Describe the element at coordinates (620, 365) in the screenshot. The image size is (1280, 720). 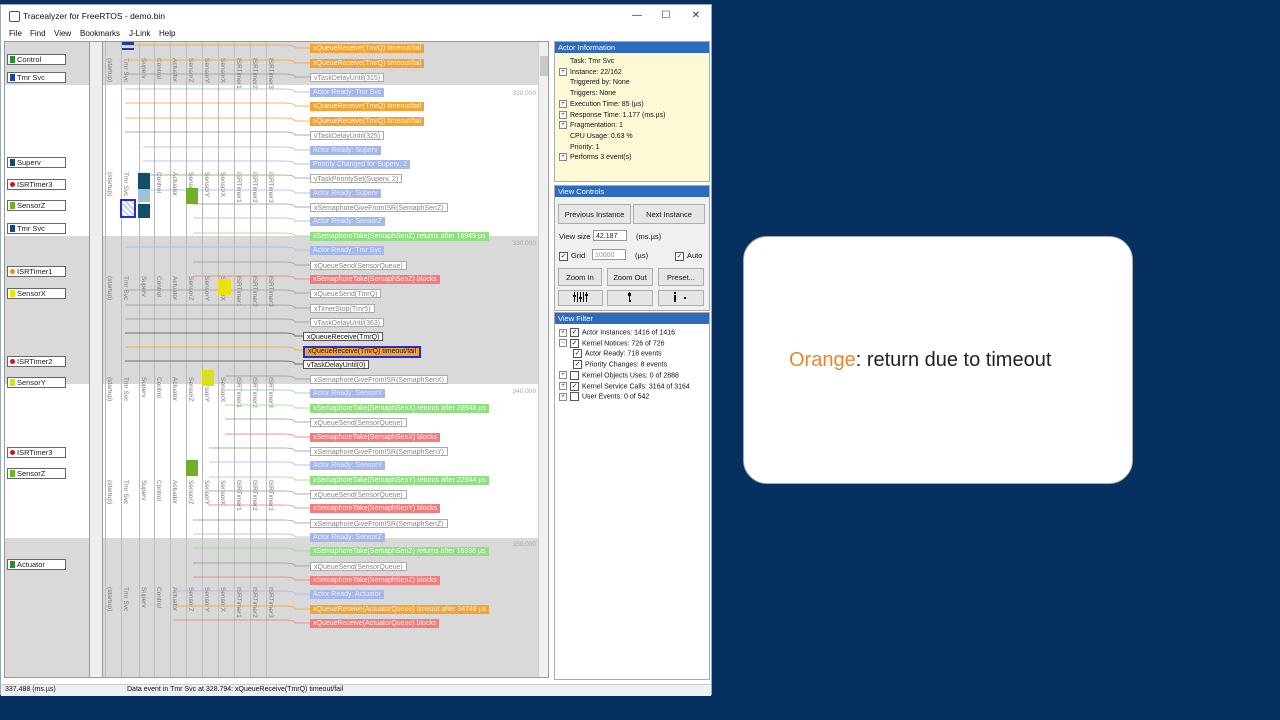
I see `filter-item: ✓ Priority Changes: 8 events` at that location.